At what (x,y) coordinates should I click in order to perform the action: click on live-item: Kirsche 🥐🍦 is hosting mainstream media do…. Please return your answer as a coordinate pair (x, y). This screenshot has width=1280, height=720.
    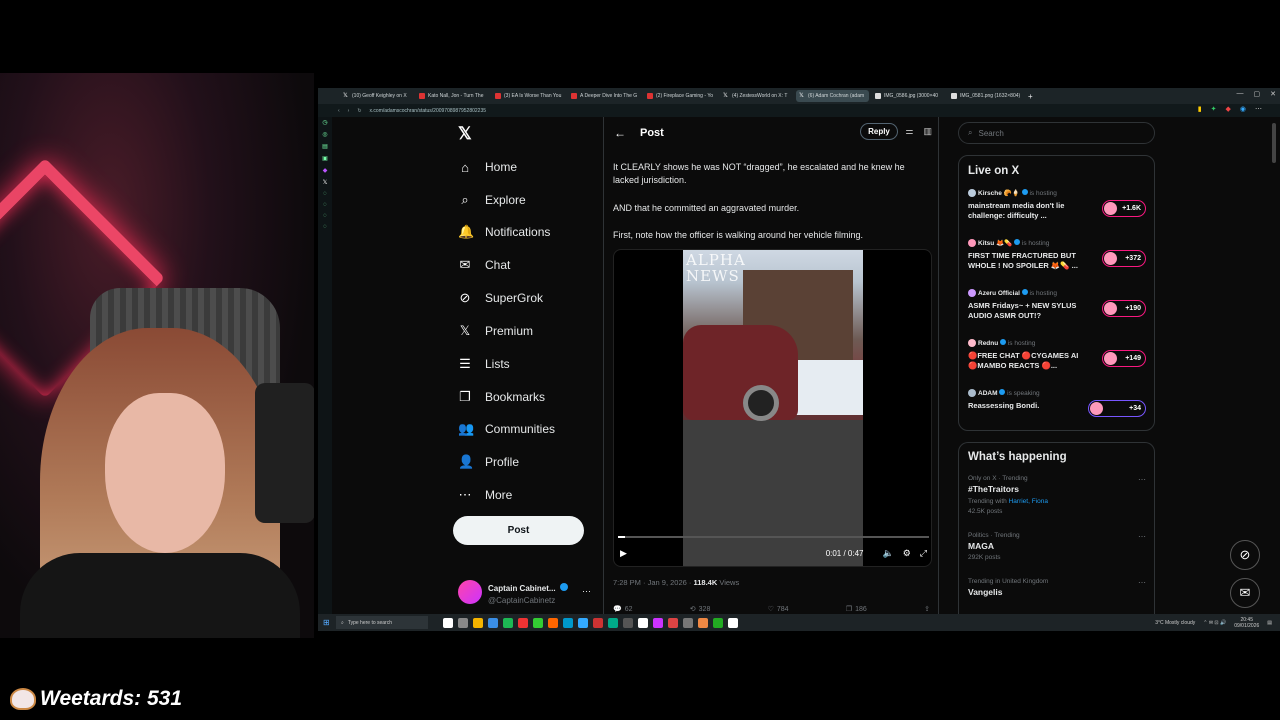
    Looking at the image, I should click on (1057, 205).